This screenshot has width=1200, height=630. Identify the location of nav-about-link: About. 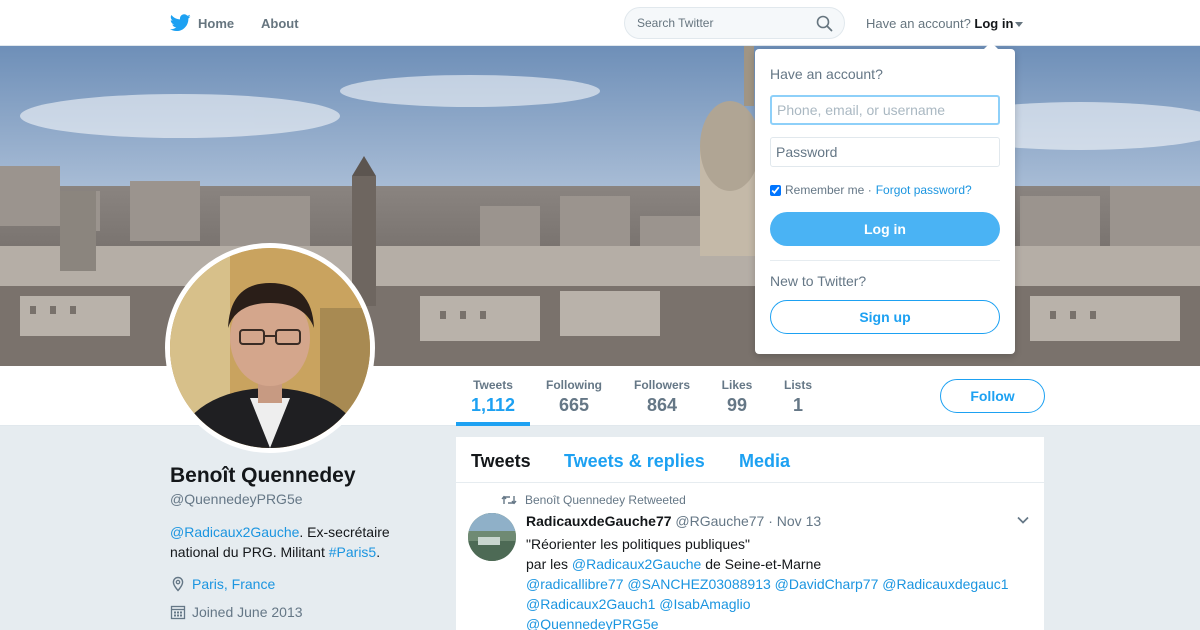
(280, 23).